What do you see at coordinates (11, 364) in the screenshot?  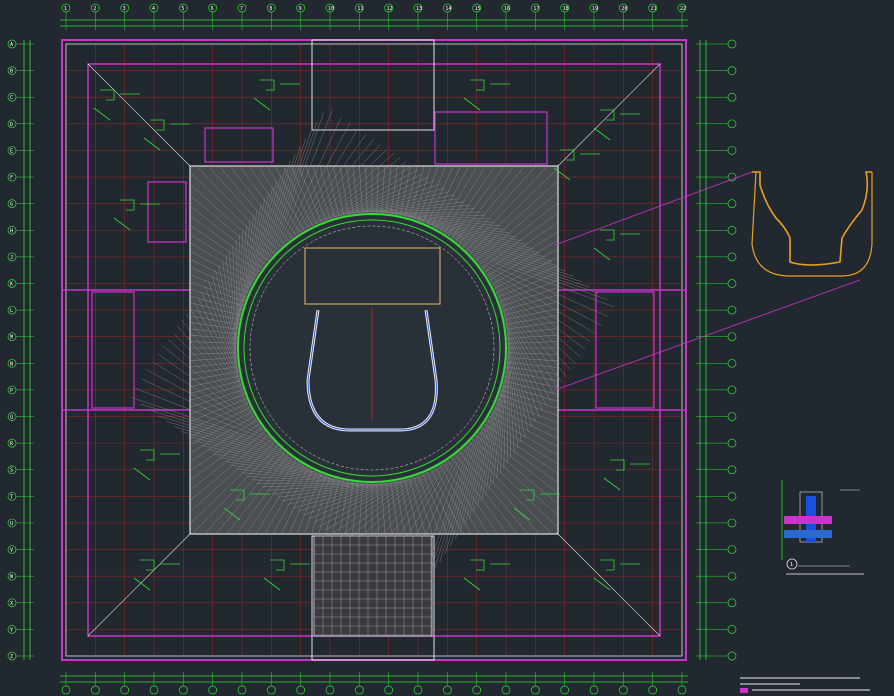 I see `grid-row-label: N` at bounding box center [11, 364].